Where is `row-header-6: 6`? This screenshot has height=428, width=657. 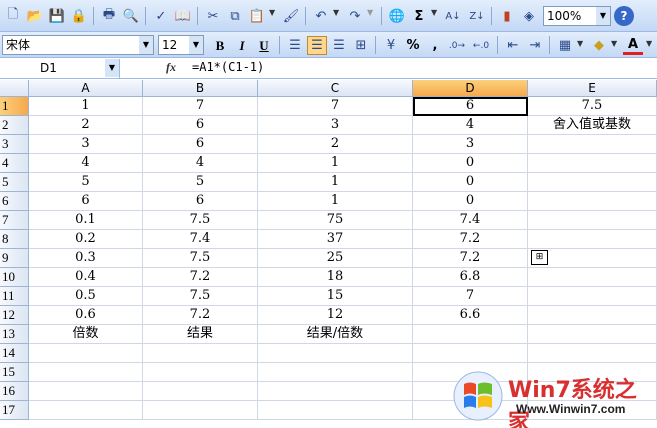 row-header-6: 6 is located at coordinates (14, 201).